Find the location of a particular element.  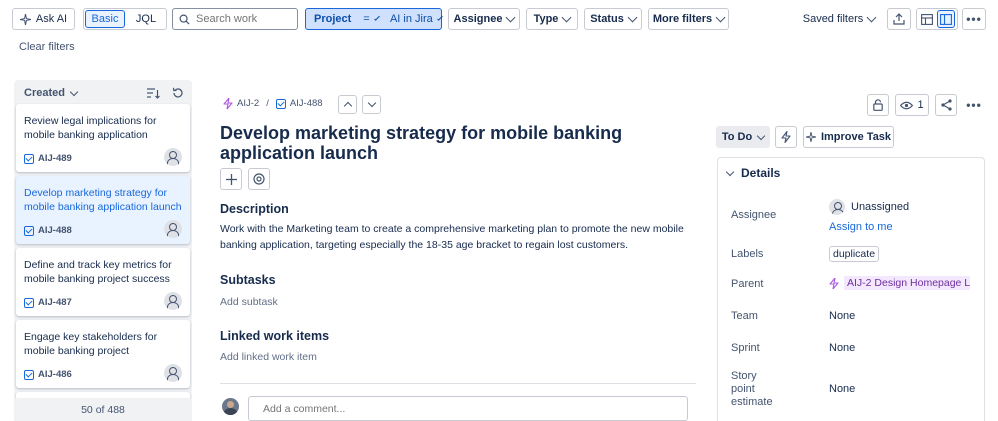

add-button is located at coordinates (231, 179).